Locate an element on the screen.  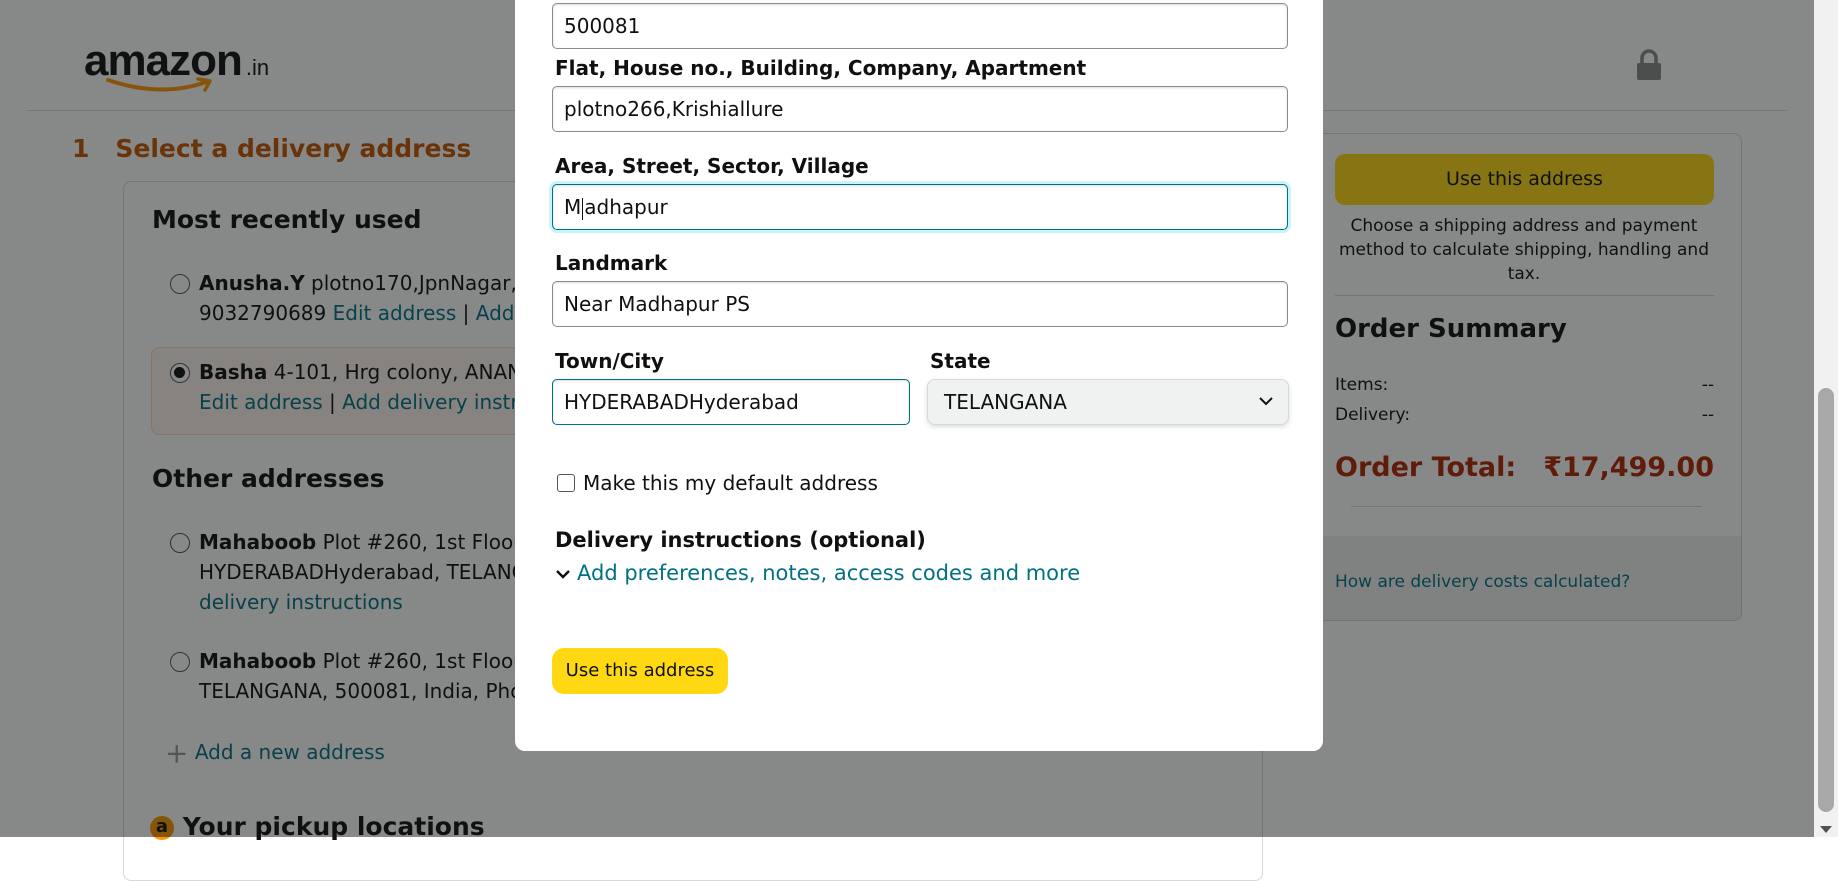
landmark-field: Near Madhapur PS is located at coordinates (920, 304).